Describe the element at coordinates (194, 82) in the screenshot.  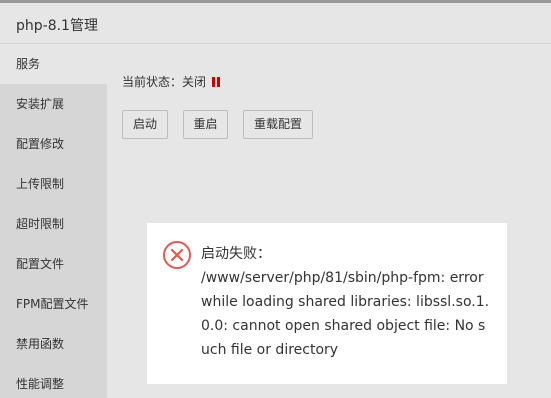
I see `status-value: 关闭` at that location.